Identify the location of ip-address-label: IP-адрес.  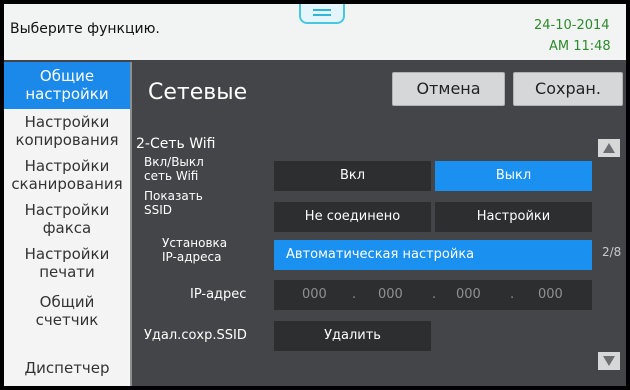
(218, 294).